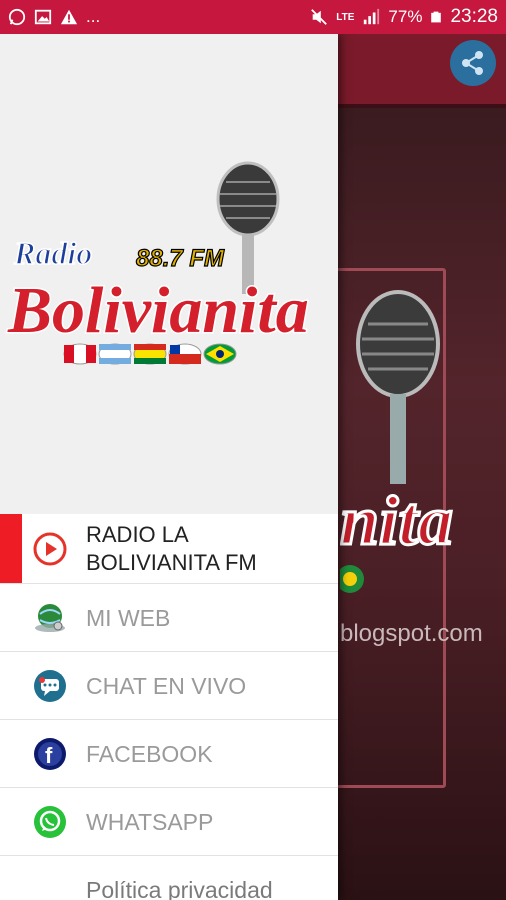  I want to click on svg-text: 88.7 FM, so click(180, 258).